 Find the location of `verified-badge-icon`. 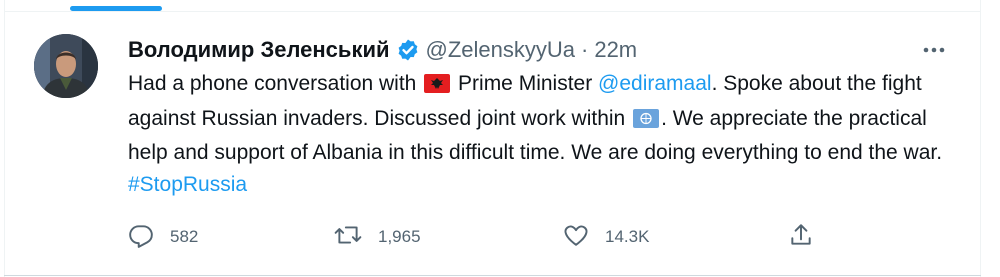

verified-badge-icon is located at coordinates (408, 50).